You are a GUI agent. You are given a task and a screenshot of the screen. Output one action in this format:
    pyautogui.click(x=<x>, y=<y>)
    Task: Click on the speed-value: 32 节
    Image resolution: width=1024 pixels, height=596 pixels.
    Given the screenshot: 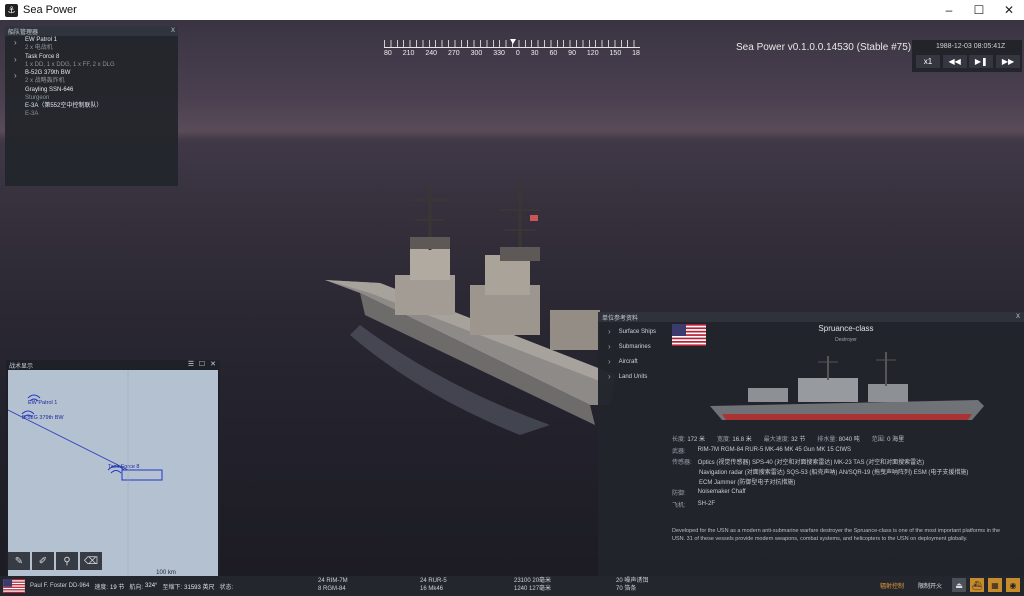 What is the action you would take?
    pyautogui.click(x=798, y=439)
    